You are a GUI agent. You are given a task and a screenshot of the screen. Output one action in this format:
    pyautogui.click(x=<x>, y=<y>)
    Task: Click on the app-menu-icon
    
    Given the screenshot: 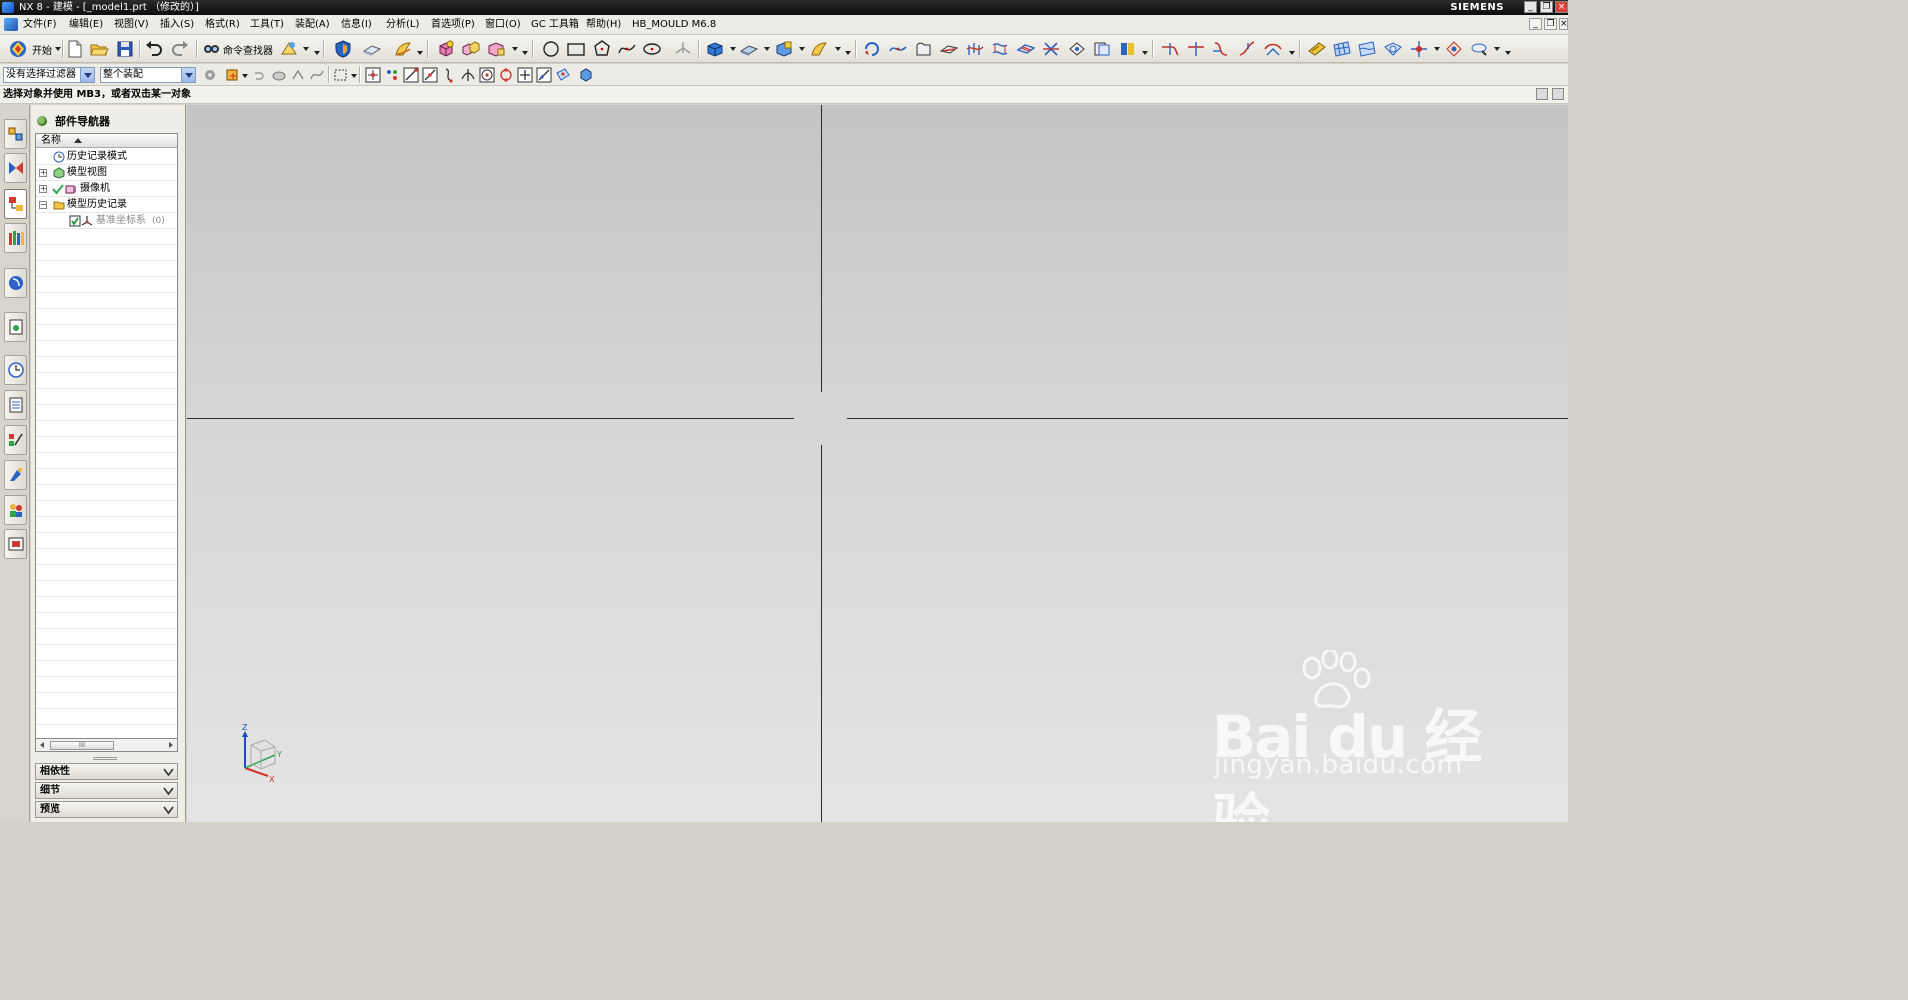 What is the action you would take?
    pyautogui.click(x=11, y=24)
    